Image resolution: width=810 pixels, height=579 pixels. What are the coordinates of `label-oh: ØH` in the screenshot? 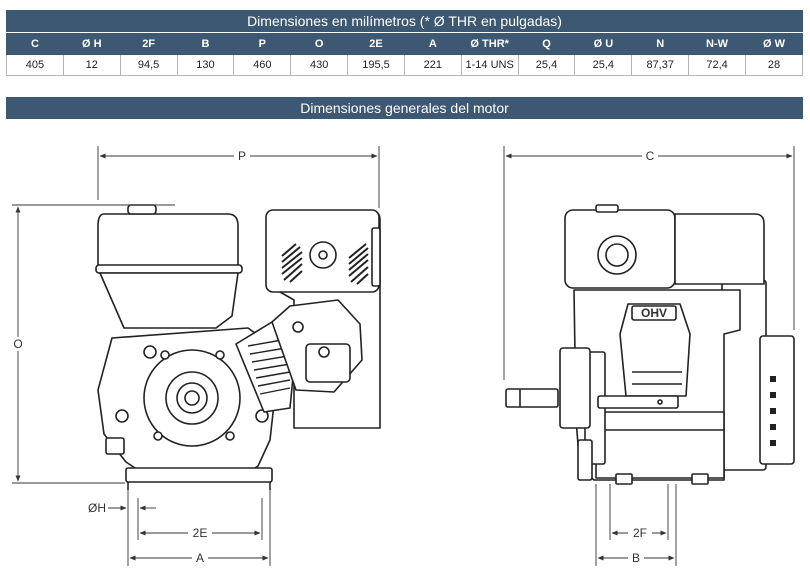 It's located at (97, 508).